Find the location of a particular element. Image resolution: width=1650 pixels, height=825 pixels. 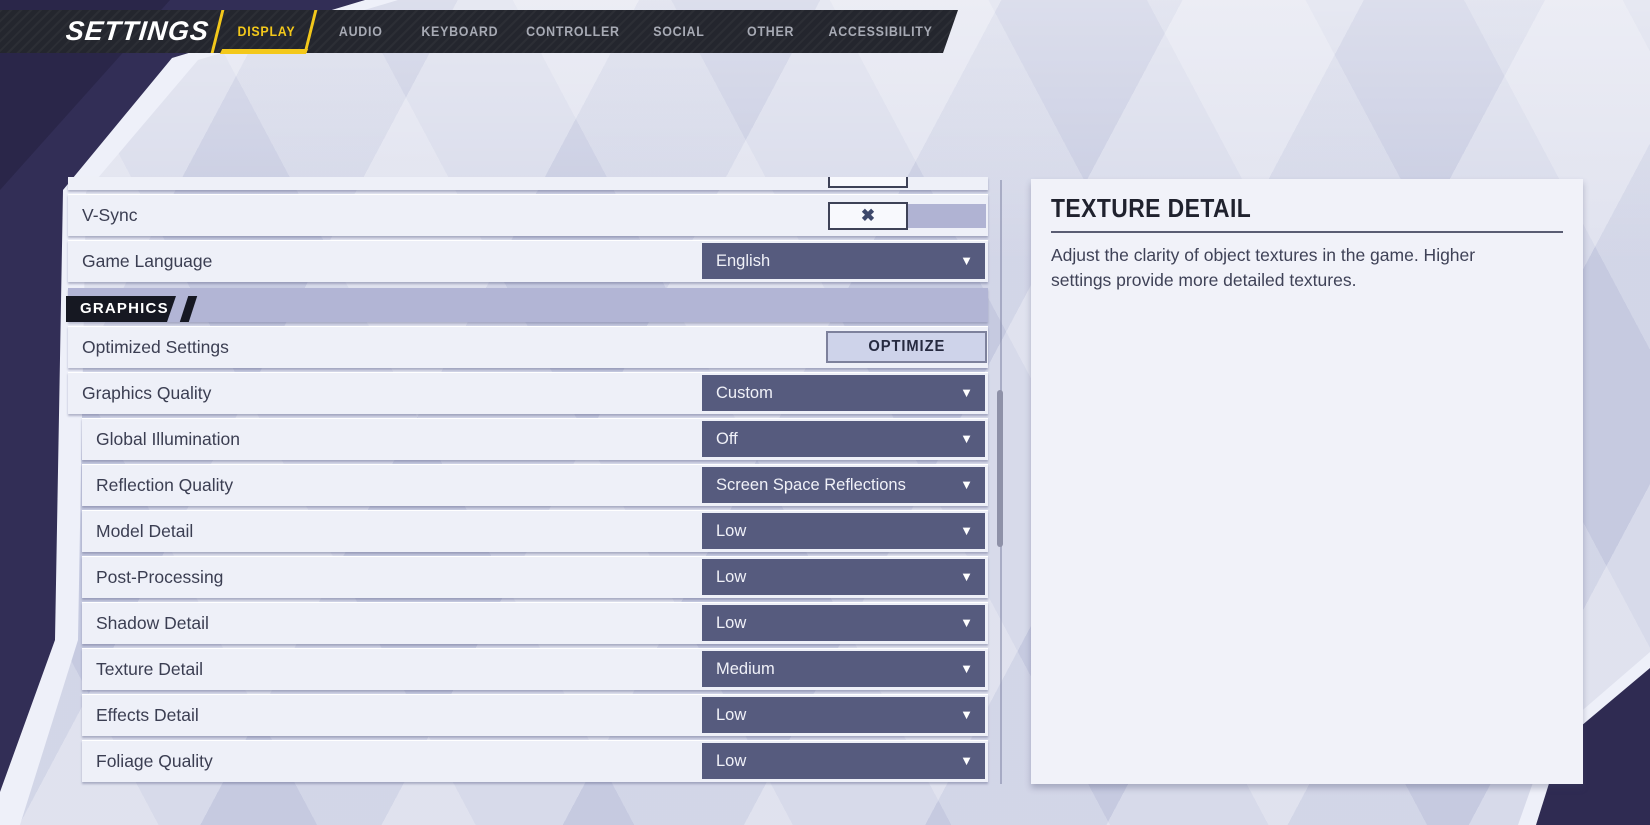

setting-label: Effects Detail is located at coordinates (147, 715).